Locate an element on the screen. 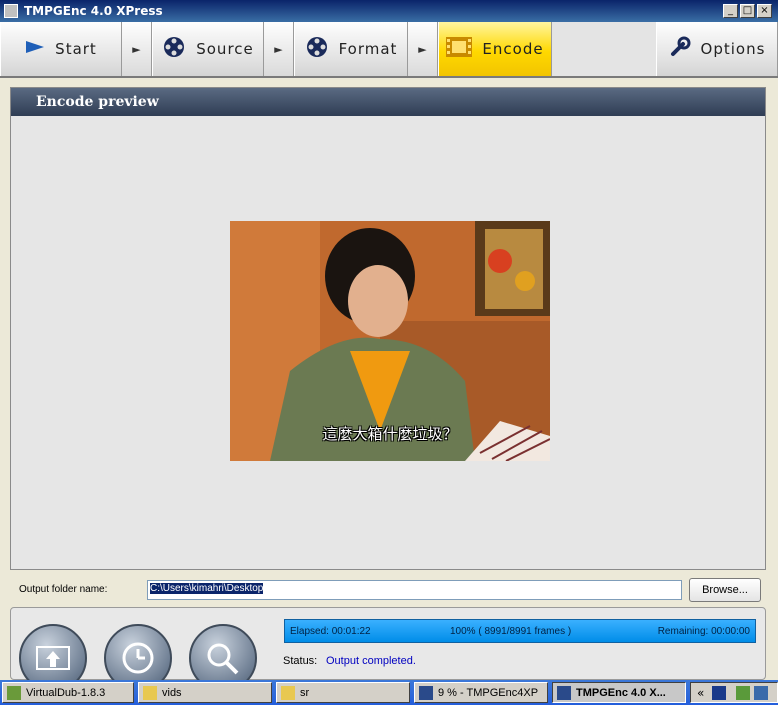  options-button: Options is located at coordinates (717, 49).